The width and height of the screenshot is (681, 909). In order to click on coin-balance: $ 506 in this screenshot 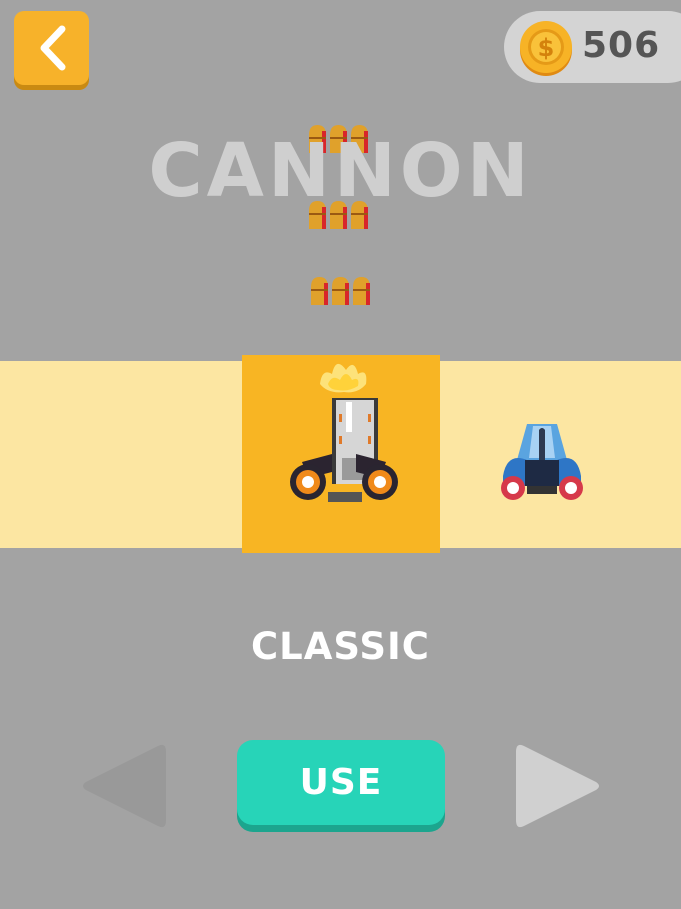, I will do `click(592, 47)`.